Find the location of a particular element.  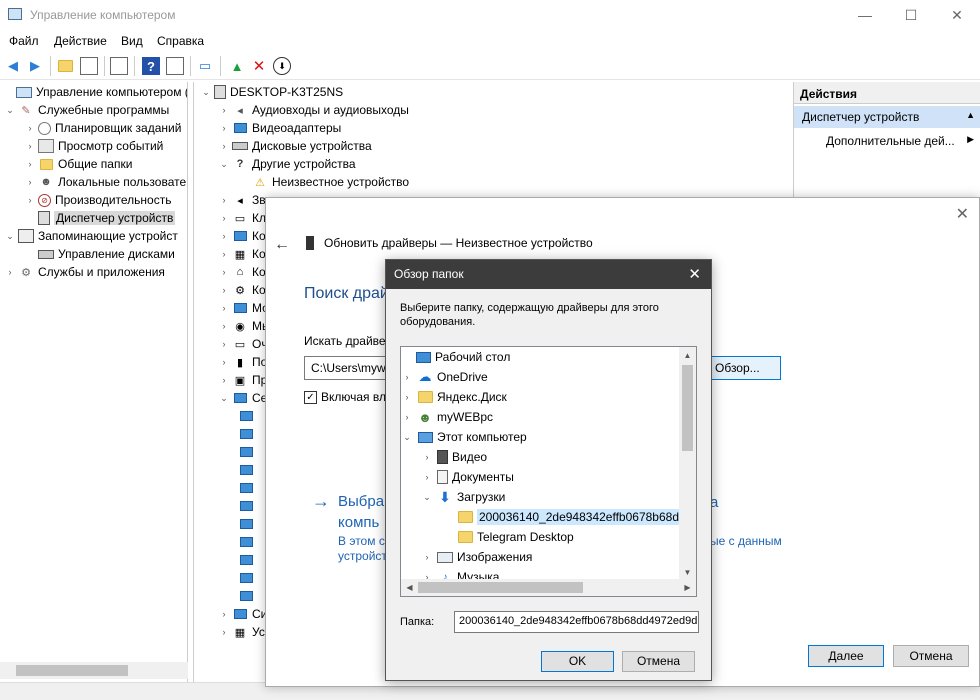

device-category-audio: › ◂ Аудиовходы и аудиовыходы is located at coordinates (313, 110).